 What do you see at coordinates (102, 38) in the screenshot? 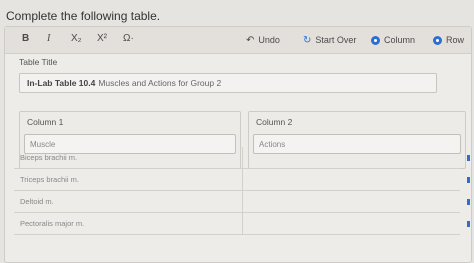
I see `superscript-button: X²` at bounding box center [102, 38].